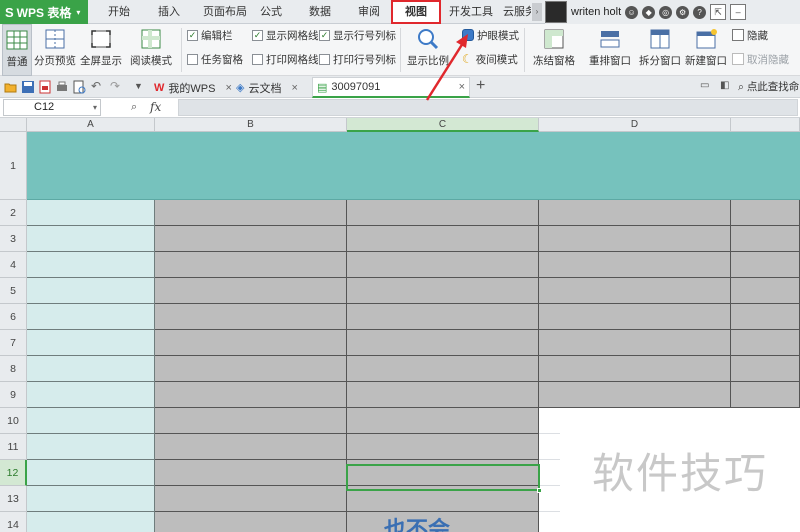  What do you see at coordinates (539, 490) in the screenshot?
I see `fill-handle` at bounding box center [539, 490].